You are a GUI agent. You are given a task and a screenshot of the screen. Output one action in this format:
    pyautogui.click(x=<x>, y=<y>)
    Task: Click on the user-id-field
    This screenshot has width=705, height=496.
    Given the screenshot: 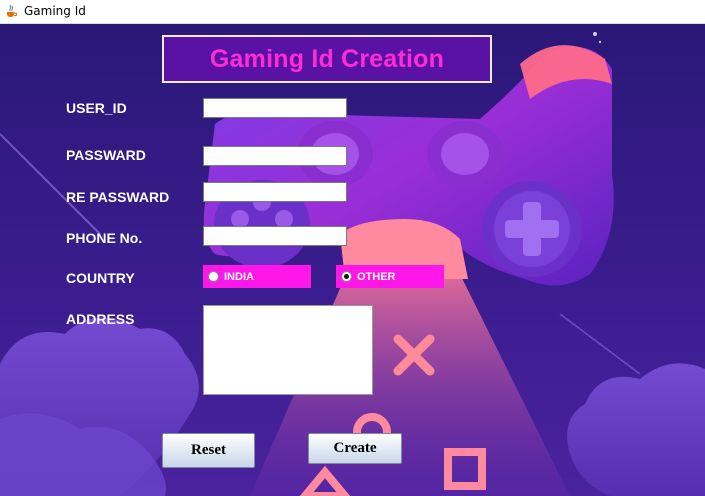 What is the action you would take?
    pyautogui.click(x=275, y=108)
    